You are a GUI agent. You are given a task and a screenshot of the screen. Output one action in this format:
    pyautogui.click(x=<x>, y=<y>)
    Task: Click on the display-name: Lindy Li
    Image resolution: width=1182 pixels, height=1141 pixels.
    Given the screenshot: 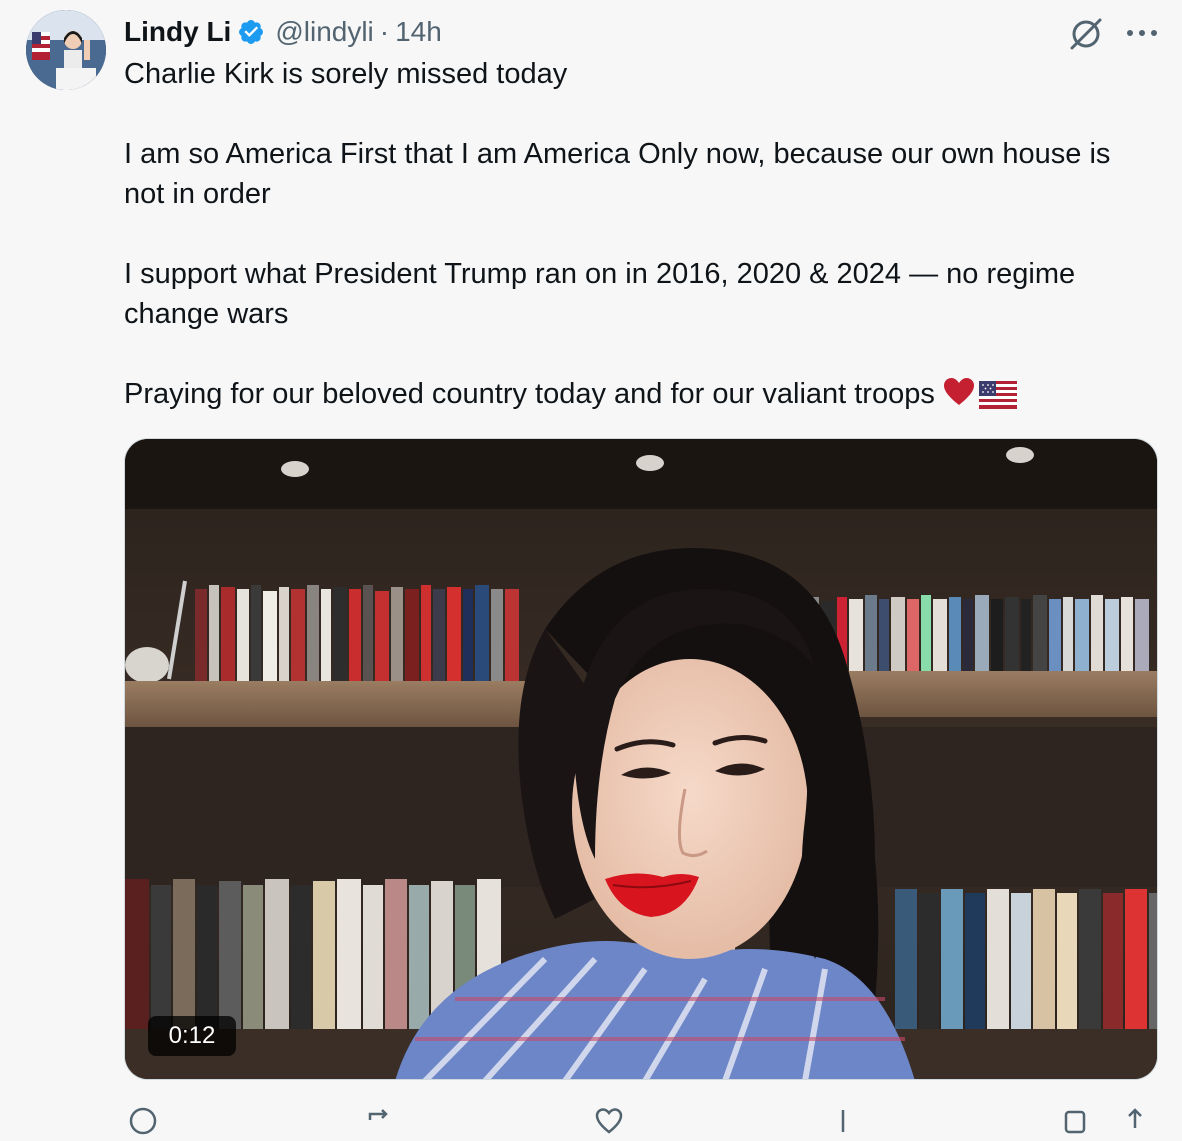 What is the action you would take?
    pyautogui.click(x=177, y=32)
    